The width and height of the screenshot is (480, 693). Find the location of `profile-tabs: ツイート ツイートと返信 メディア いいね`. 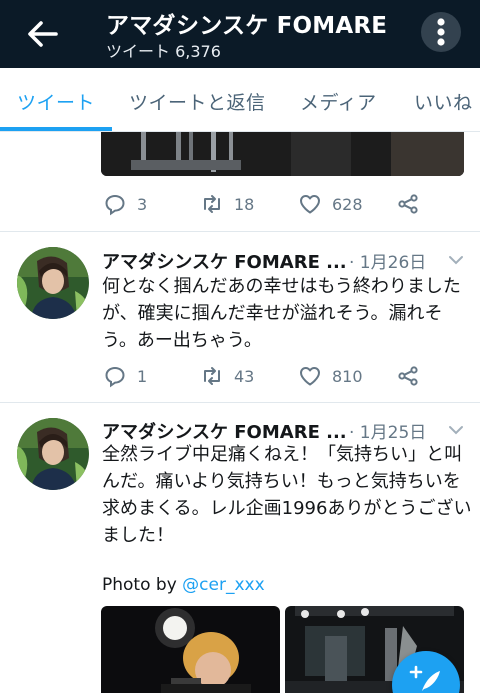

profile-tabs: ツイート ツイートと返信 メディア いいね is located at coordinates (240, 100).